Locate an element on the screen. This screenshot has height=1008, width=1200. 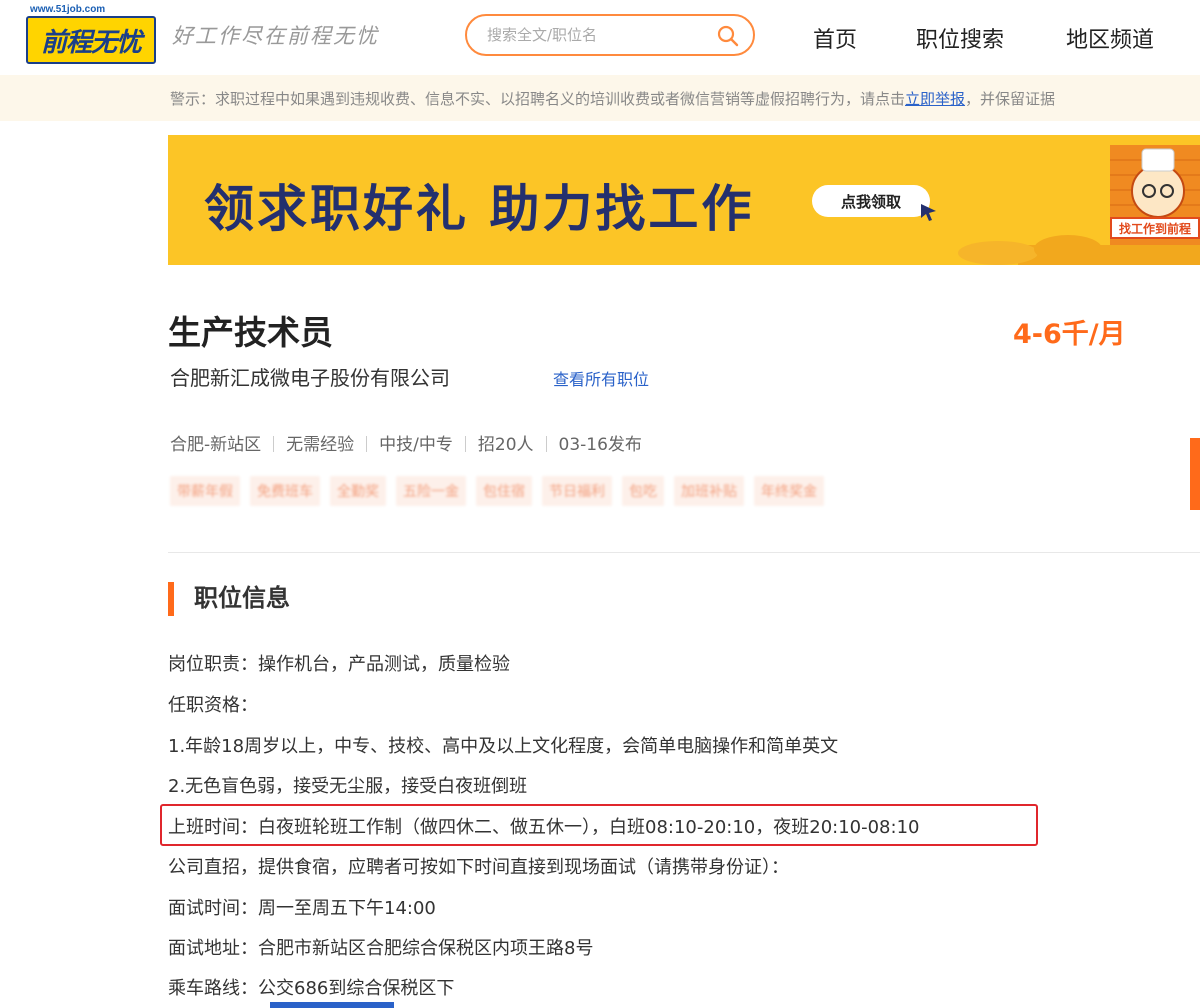
apply-side-tab is located at coordinates (1195, 474).